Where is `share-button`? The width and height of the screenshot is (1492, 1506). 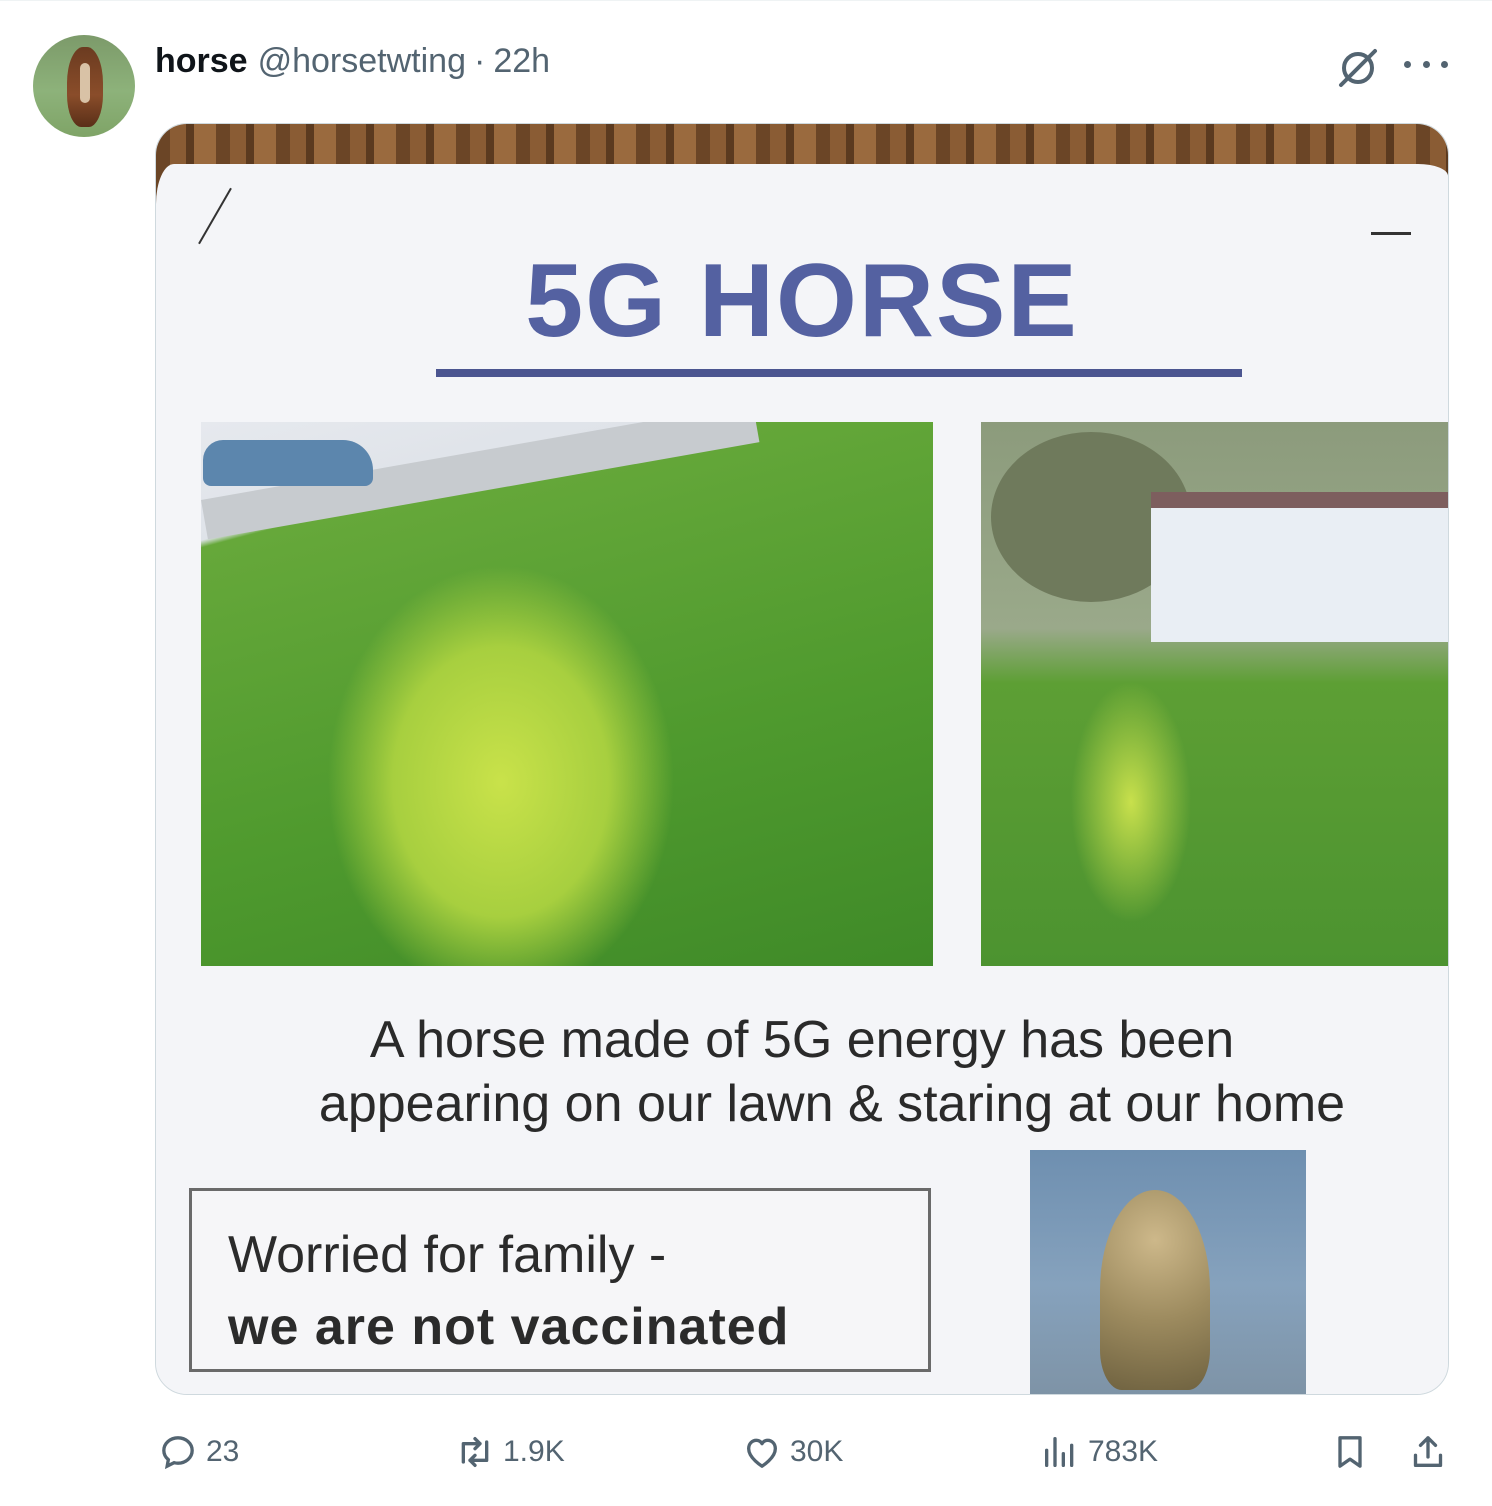 share-button is located at coordinates (1432, 1452).